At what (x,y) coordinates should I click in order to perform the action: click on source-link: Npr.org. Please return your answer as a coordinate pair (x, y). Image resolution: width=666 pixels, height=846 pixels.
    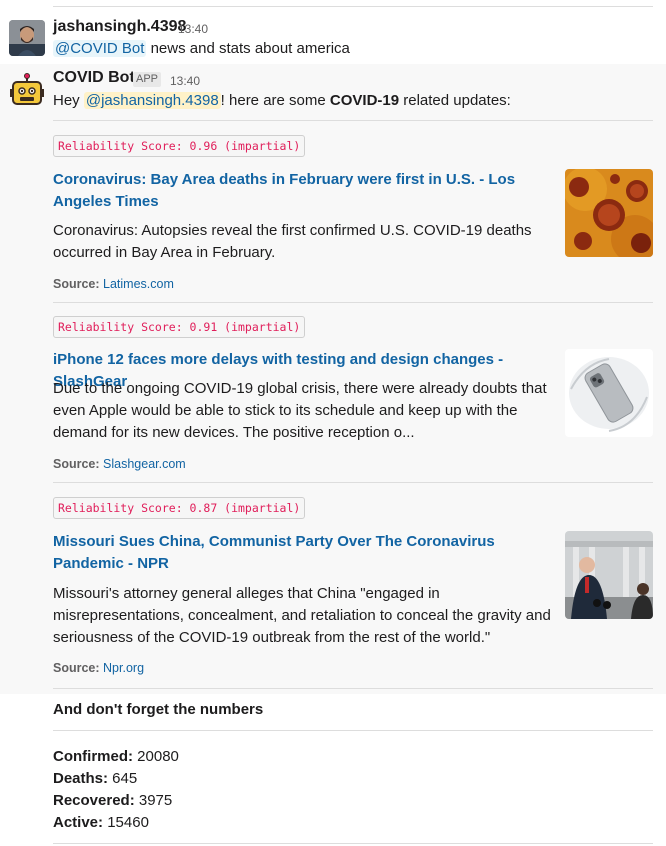
    Looking at the image, I should click on (123, 668).